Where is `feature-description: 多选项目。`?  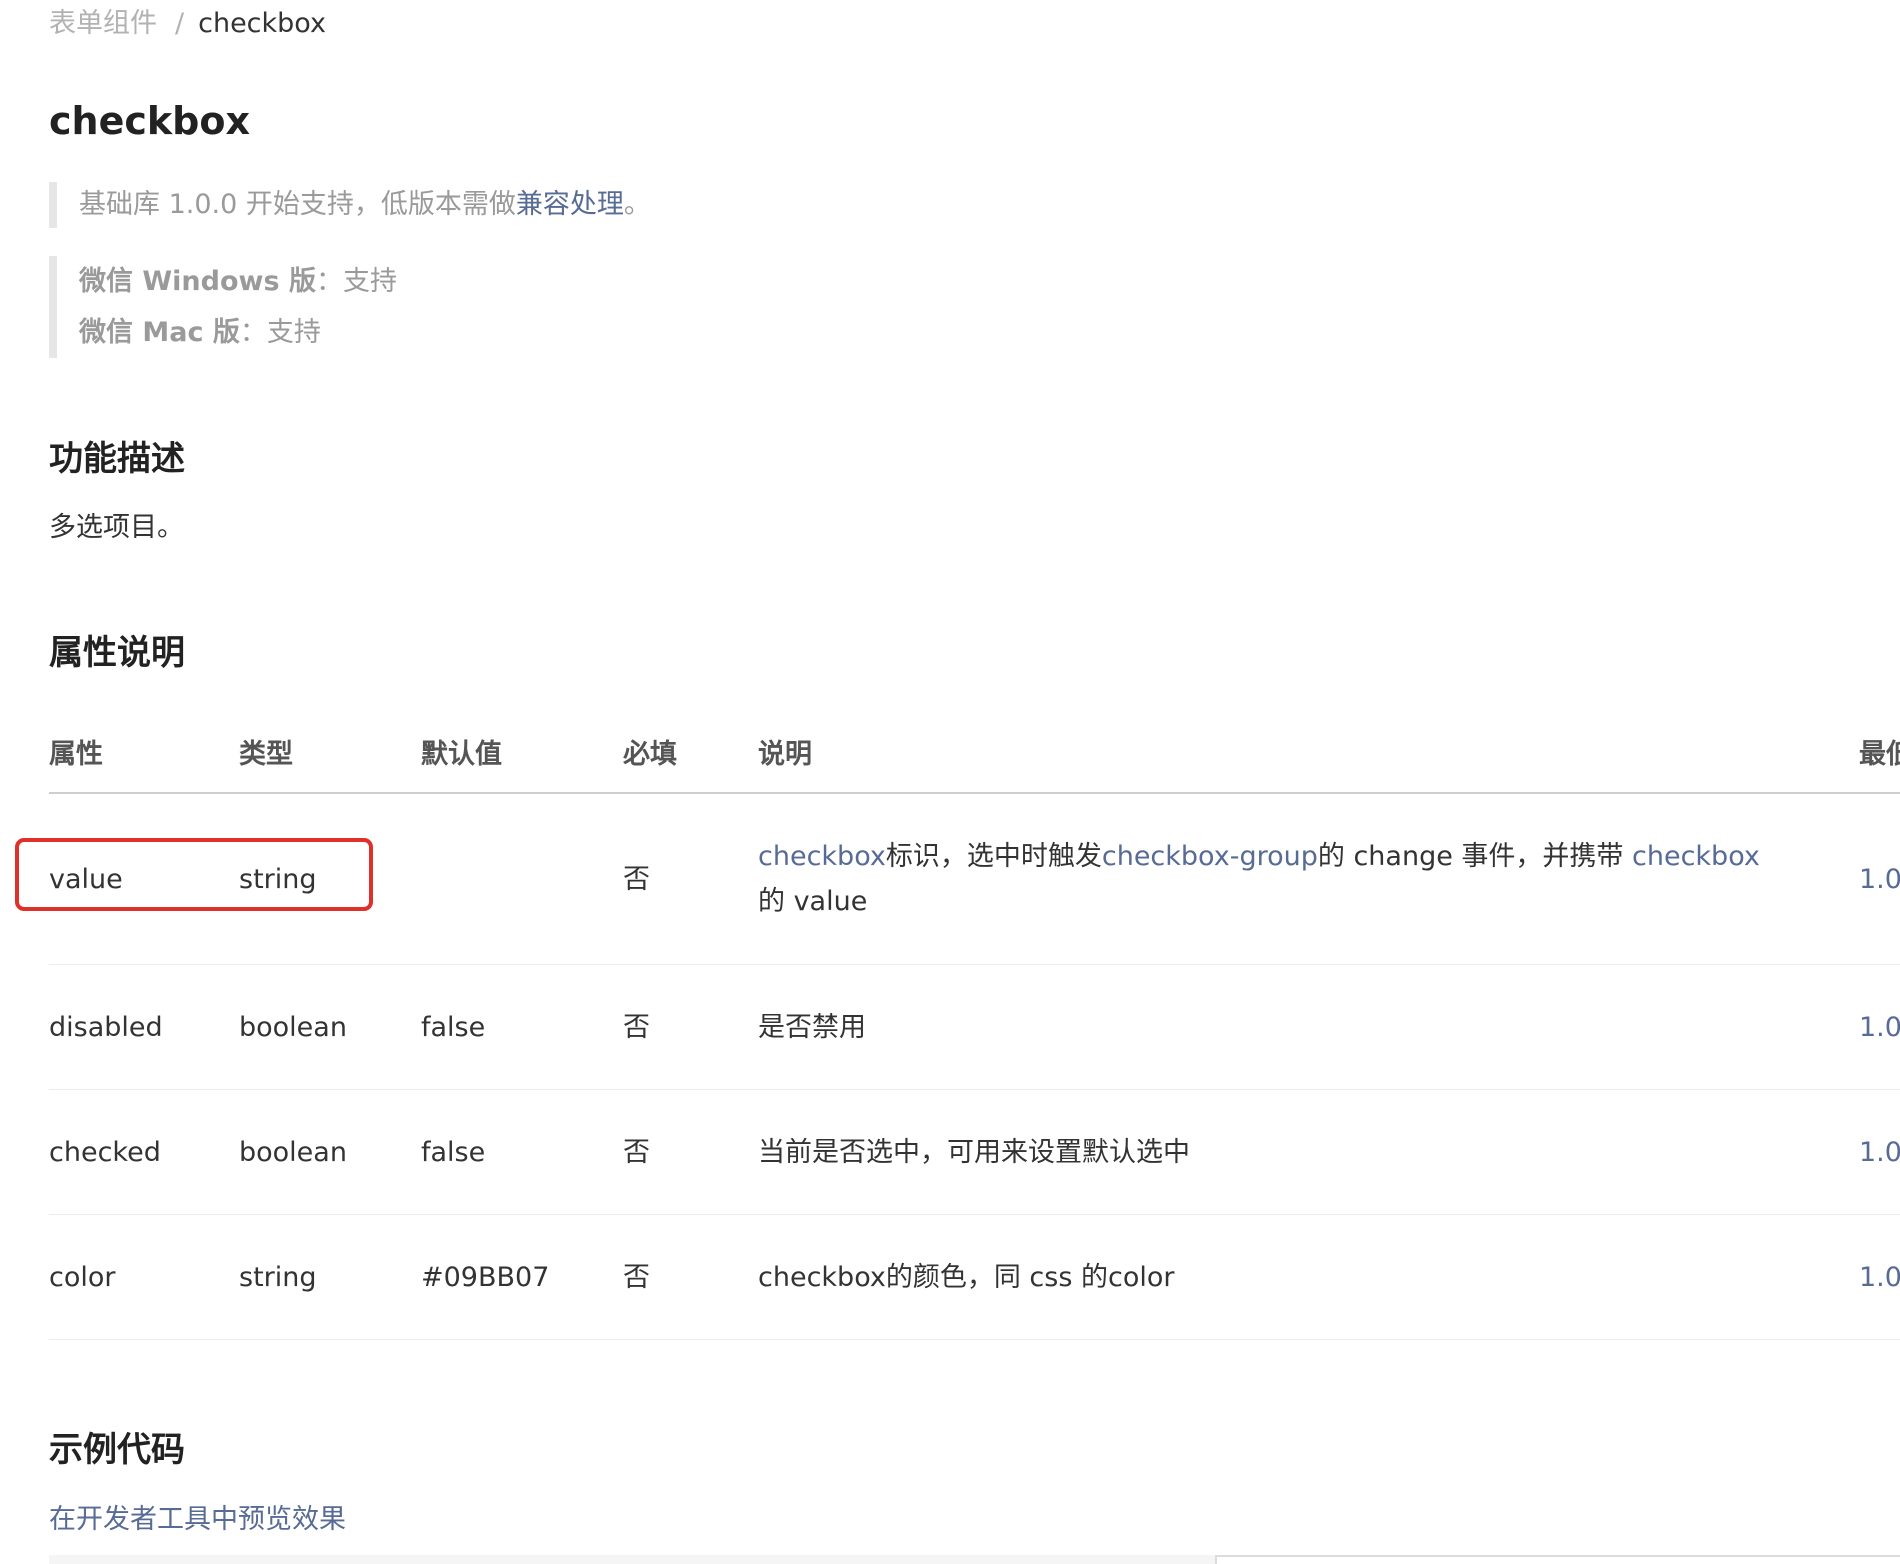 feature-description: 多选项目。 is located at coordinates (116, 527).